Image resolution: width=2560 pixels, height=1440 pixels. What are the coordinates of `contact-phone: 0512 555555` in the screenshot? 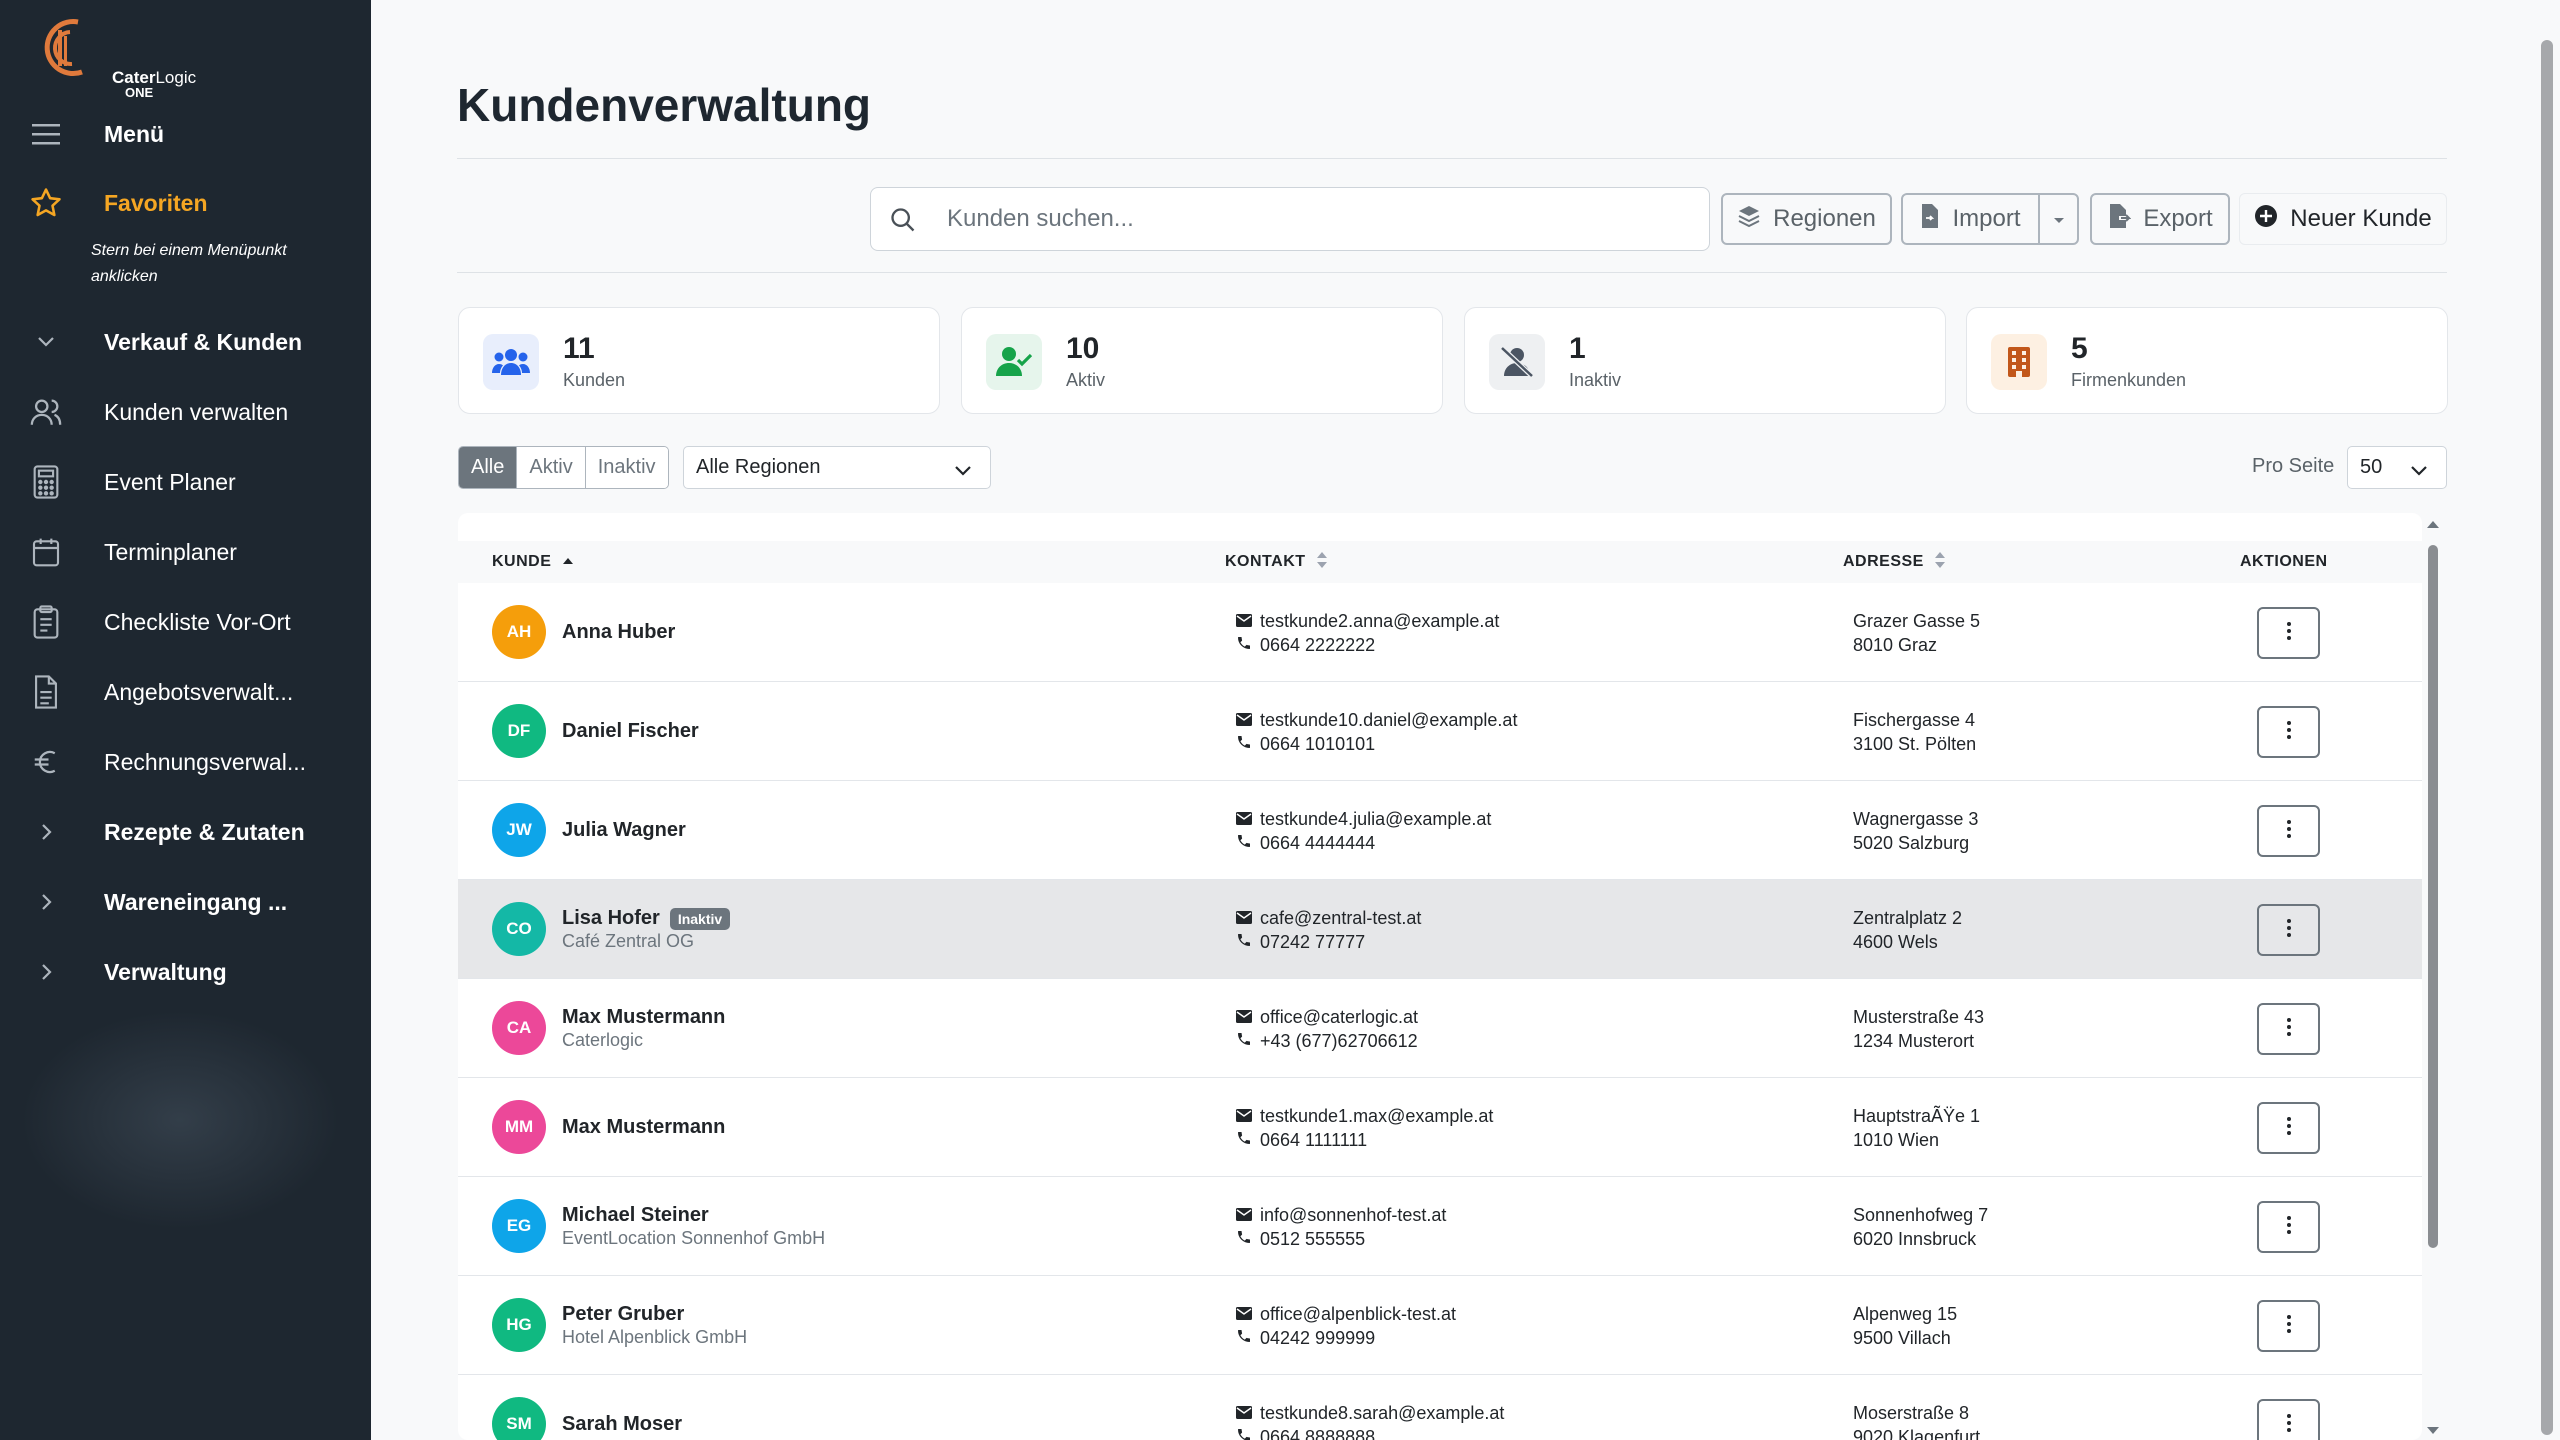 It's located at (1312, 1239).